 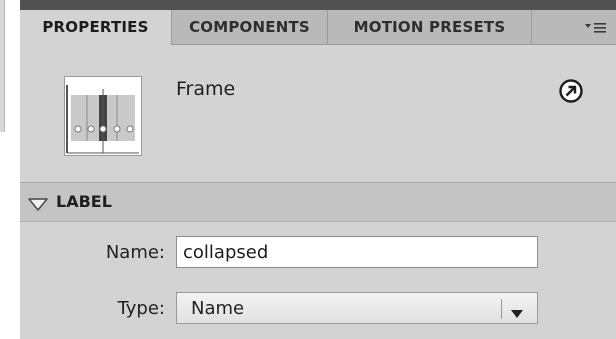 What do you see at coordinates (141, 308) in the screenshot?
I see `type-field-label: Type:` at bounding box center [141, 308].